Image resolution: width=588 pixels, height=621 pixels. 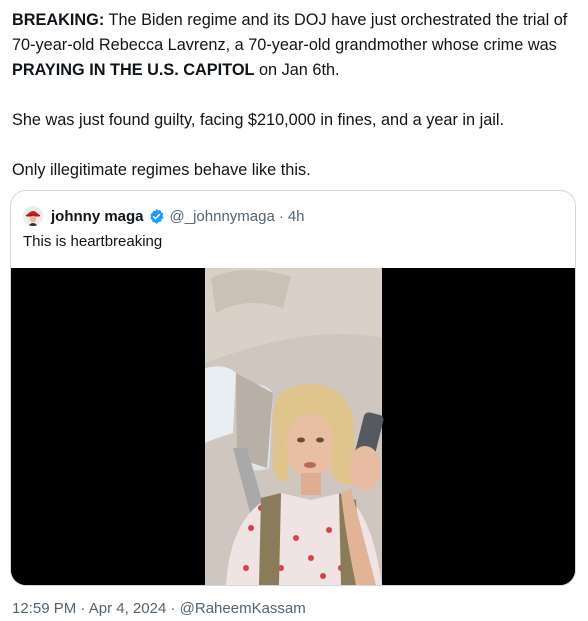 What do you see at coordinates (33, 216) in the screenshot?
I see `maga-hat-avatar-icon` at bounding box center [33, 216].